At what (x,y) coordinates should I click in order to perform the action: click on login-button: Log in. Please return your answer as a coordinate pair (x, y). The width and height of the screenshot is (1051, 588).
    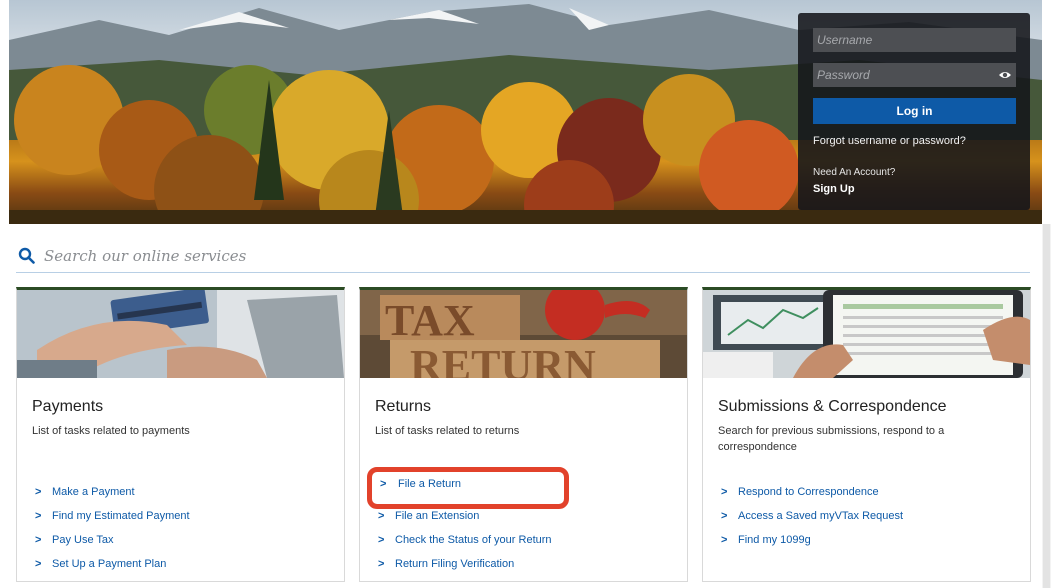
    Looking at the image, I should click on (914, 111).